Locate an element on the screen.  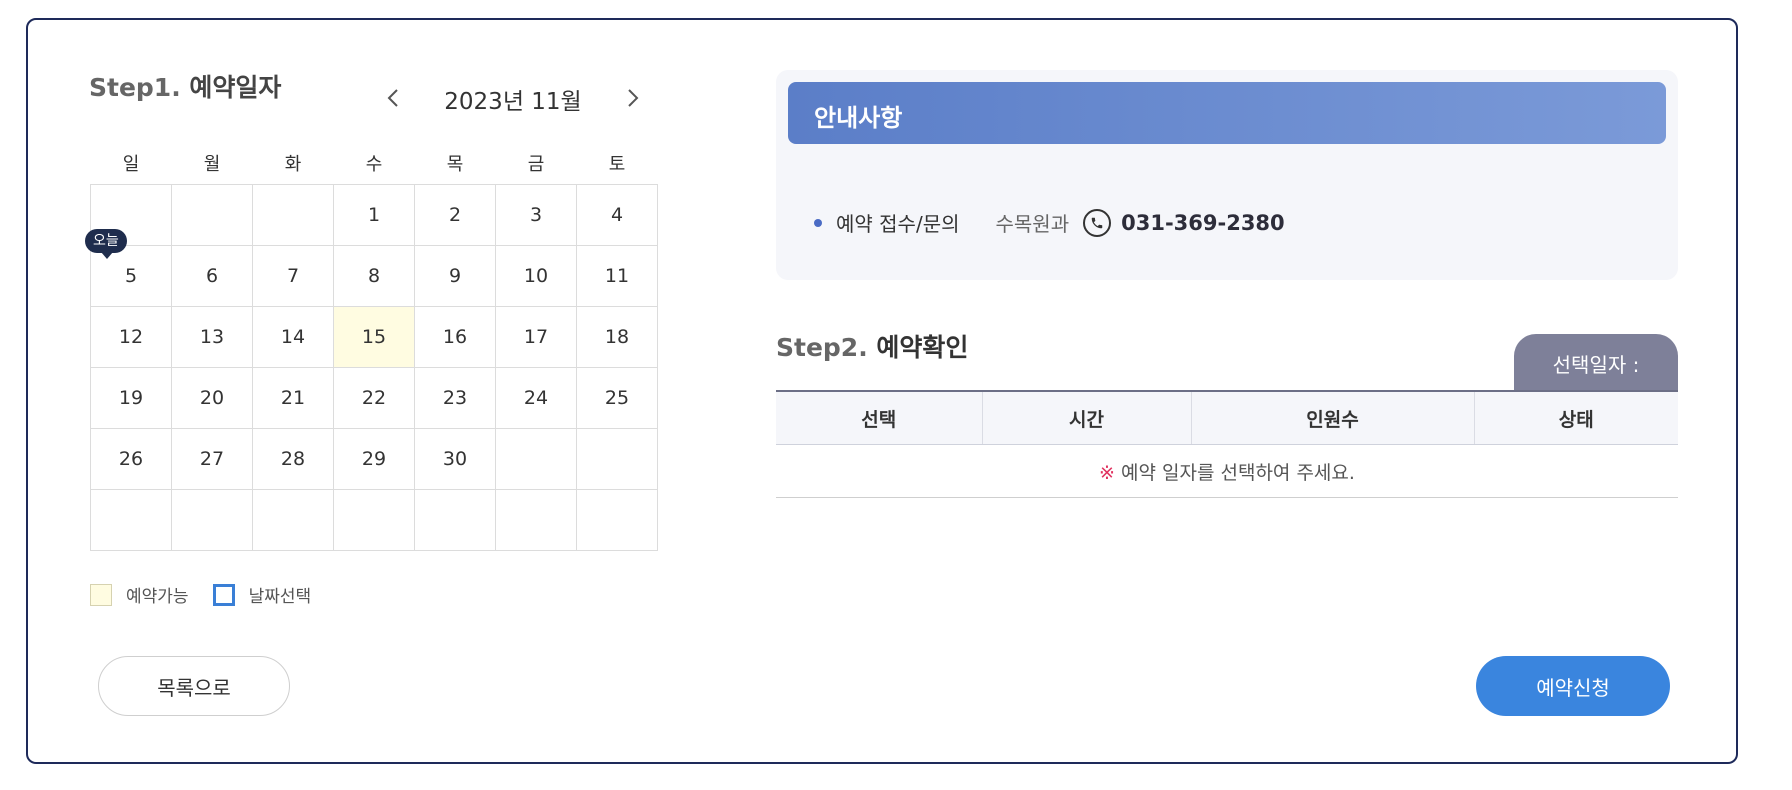
weekday-thu: 목 is located at coordinates (455, 164).